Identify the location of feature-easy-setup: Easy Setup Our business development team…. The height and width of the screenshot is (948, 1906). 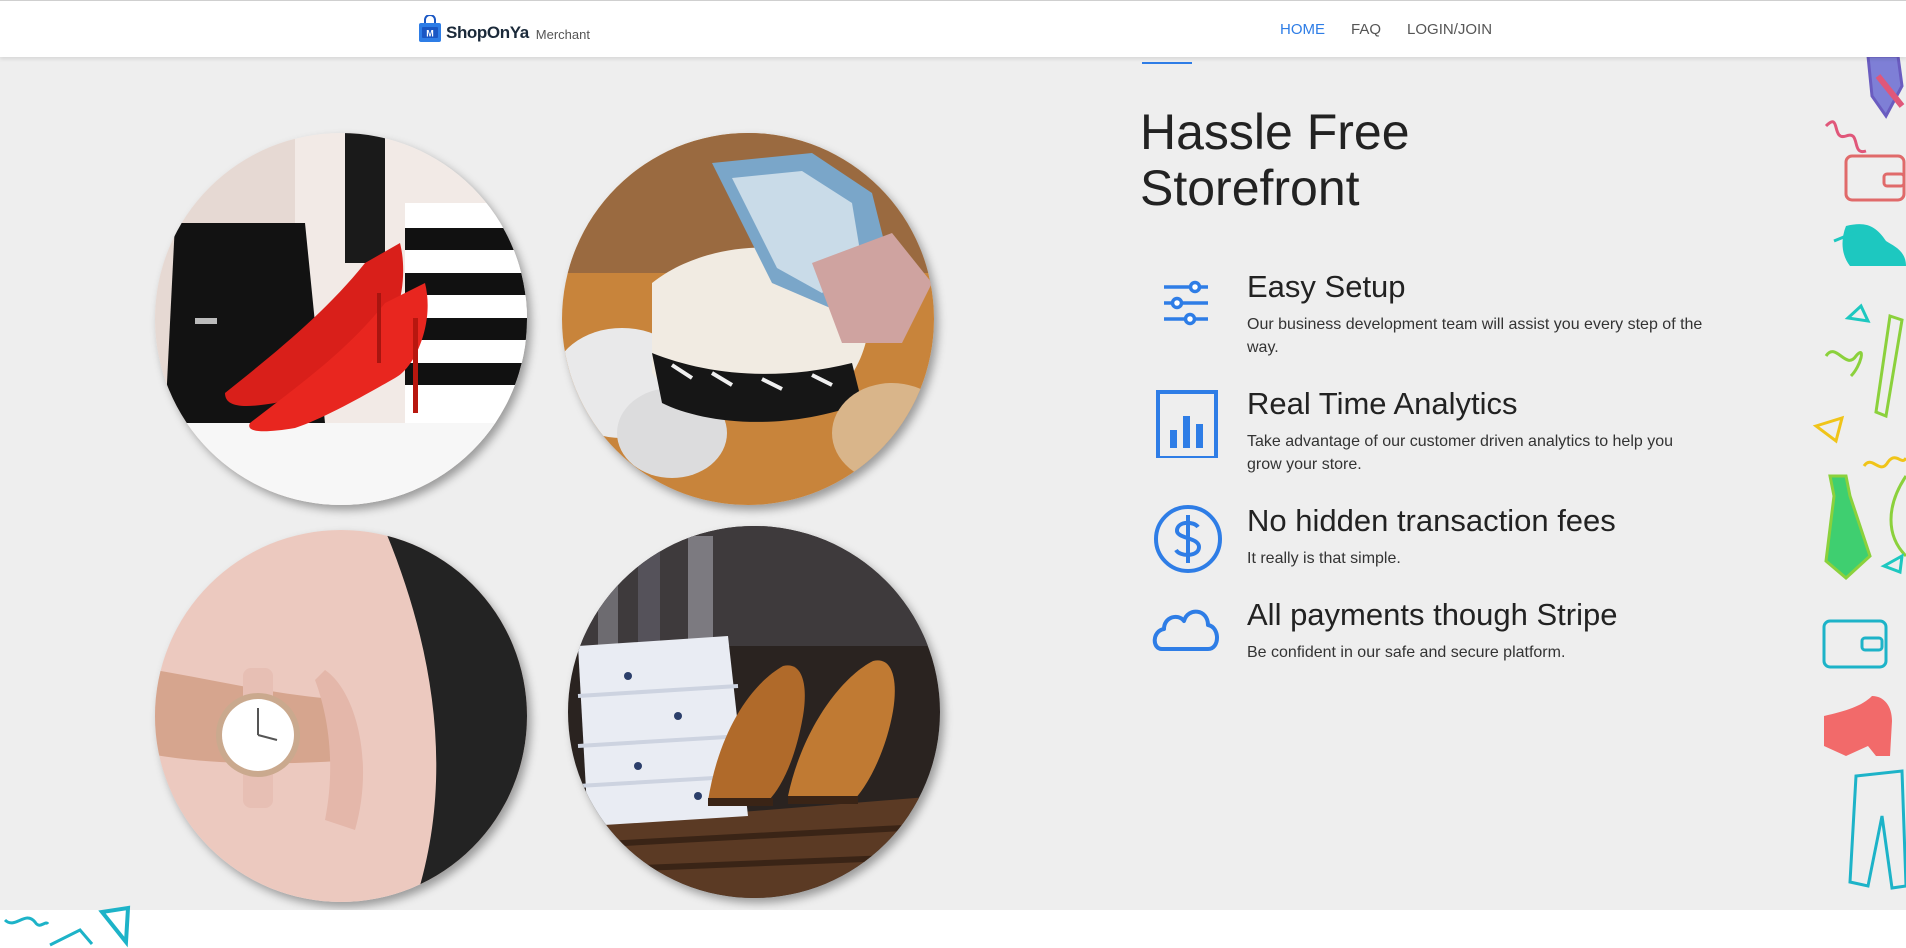
(1430, 319).